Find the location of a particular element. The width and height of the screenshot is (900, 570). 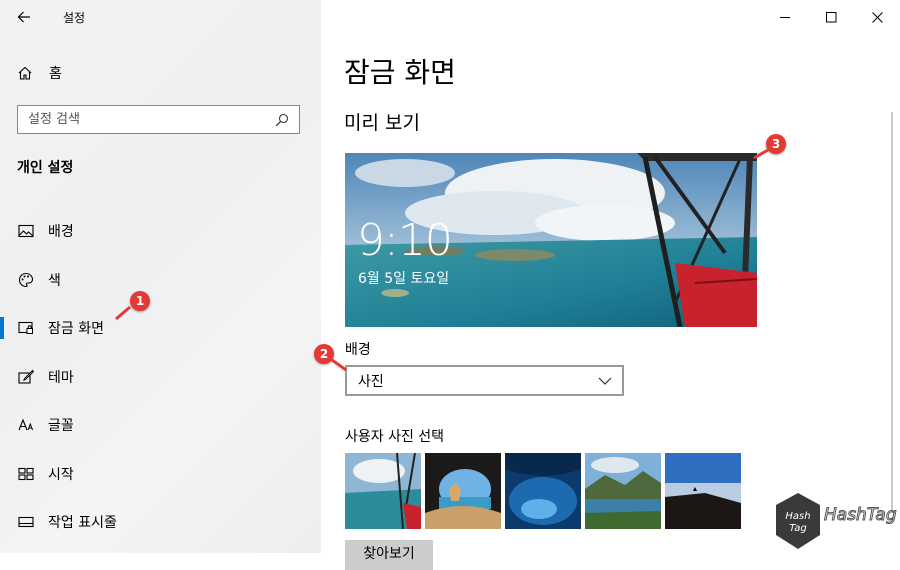

watermark-badge-icon: Hash Tag is located at coordinates (798, 521).